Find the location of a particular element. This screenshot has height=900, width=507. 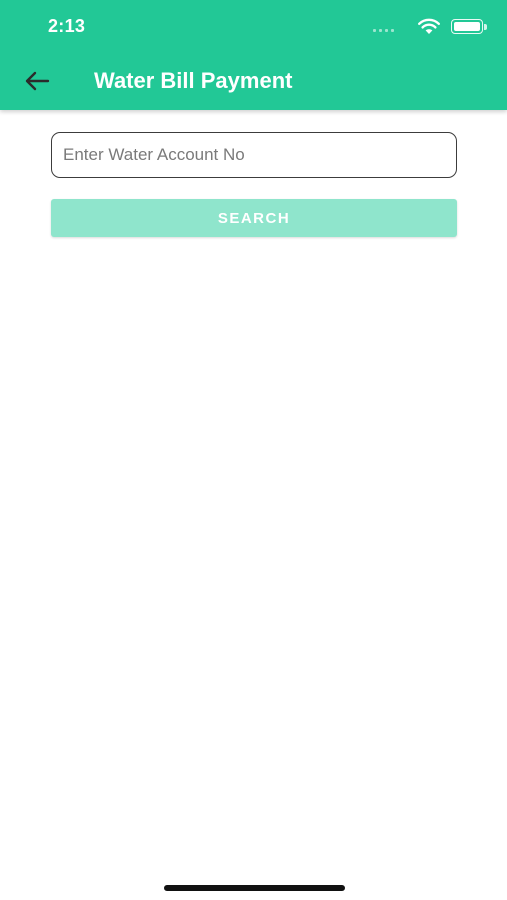

status-time: 2:13 is located at coordinates (67, 26).